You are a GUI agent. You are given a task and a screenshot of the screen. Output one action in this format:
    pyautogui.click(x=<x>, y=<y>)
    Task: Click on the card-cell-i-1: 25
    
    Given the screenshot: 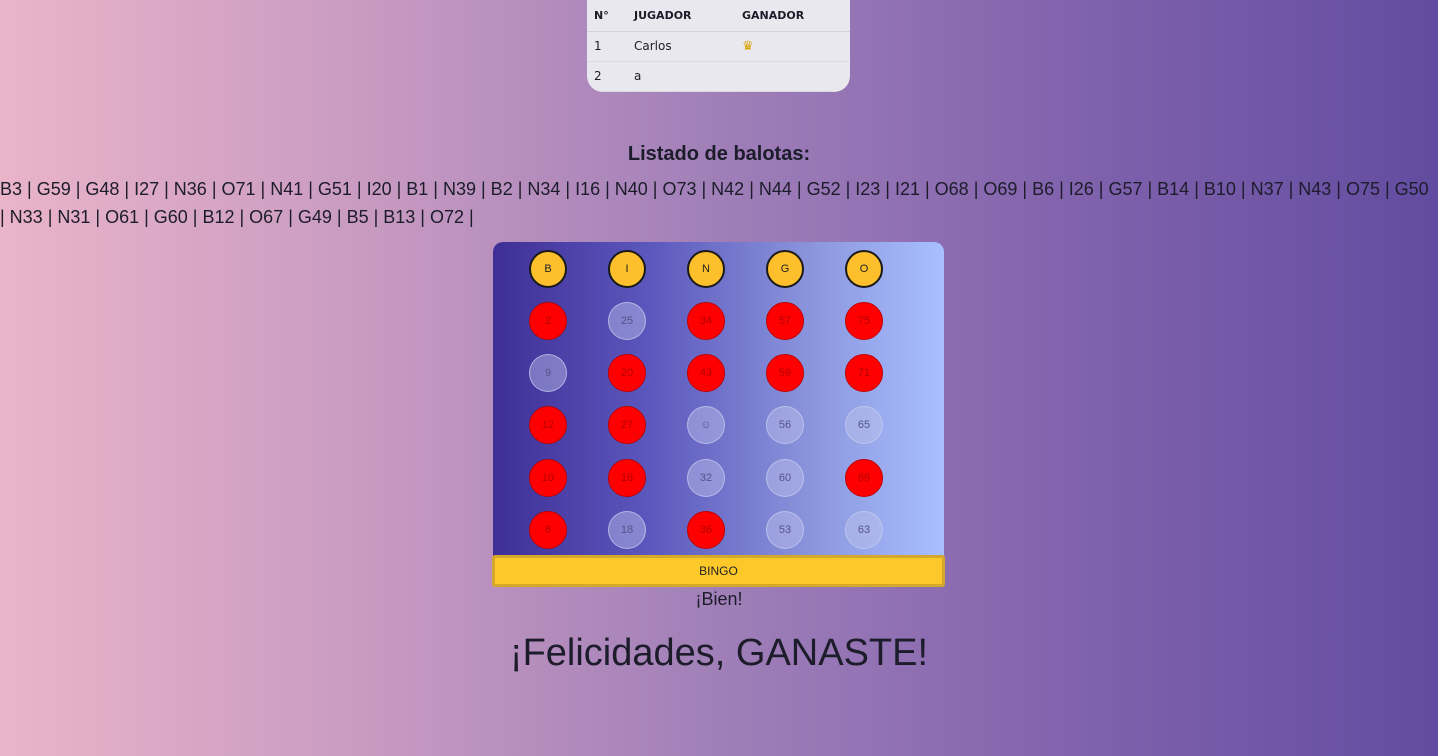 What is the action you would take?
    pyautogui.click(x=627, y=321)
    